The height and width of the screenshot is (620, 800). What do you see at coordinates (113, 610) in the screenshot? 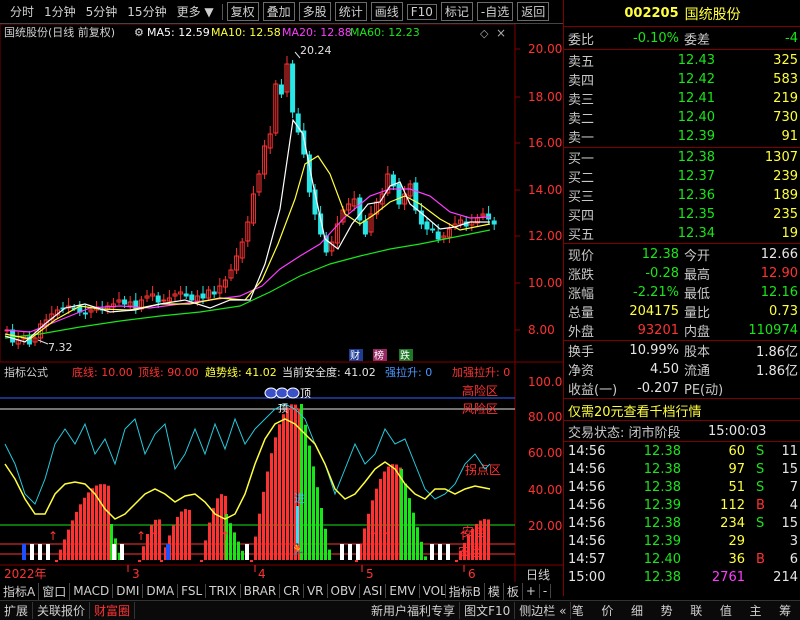
I see `wealth-circle-button: 财富圈` at bounding box center [113, 610].